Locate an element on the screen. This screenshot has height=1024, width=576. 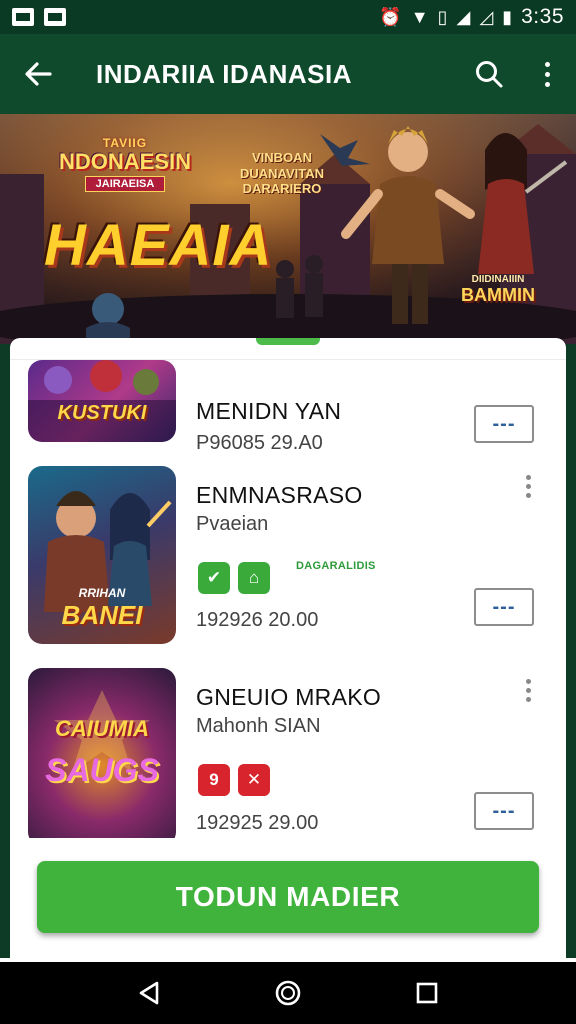
system-nav-bar is located at coordinates (288, 993).